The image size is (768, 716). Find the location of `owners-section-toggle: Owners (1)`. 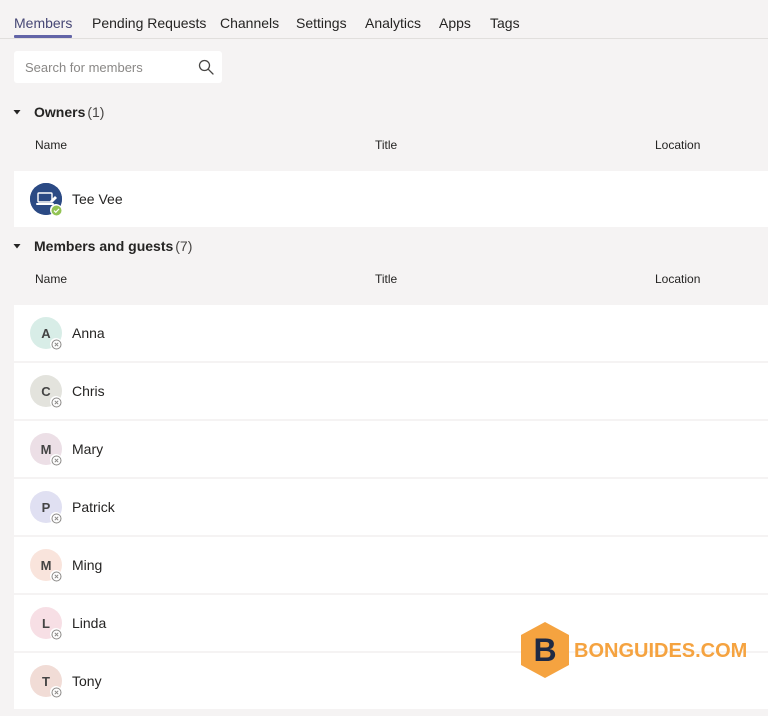

owners-section-toggle: Owners (1) is located at coordinates (58, 112).